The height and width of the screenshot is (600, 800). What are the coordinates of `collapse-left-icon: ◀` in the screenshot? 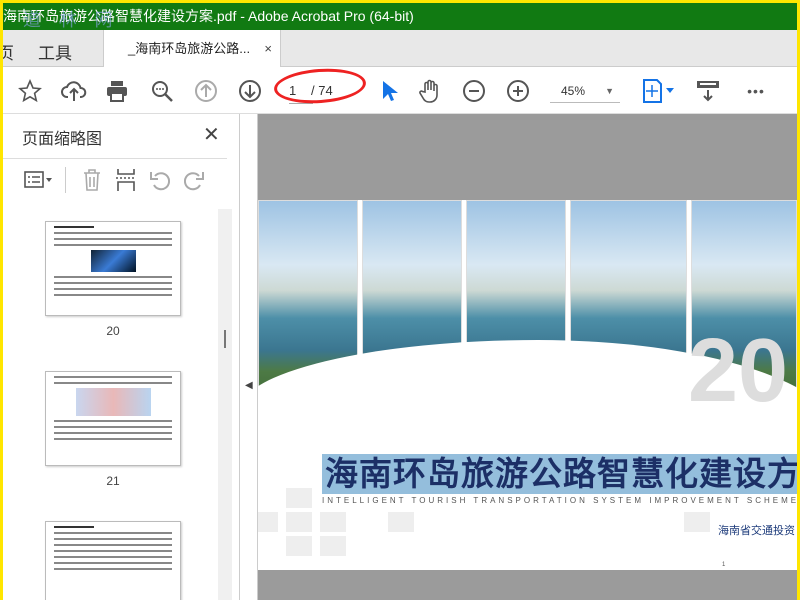 It's located at (249, 385).